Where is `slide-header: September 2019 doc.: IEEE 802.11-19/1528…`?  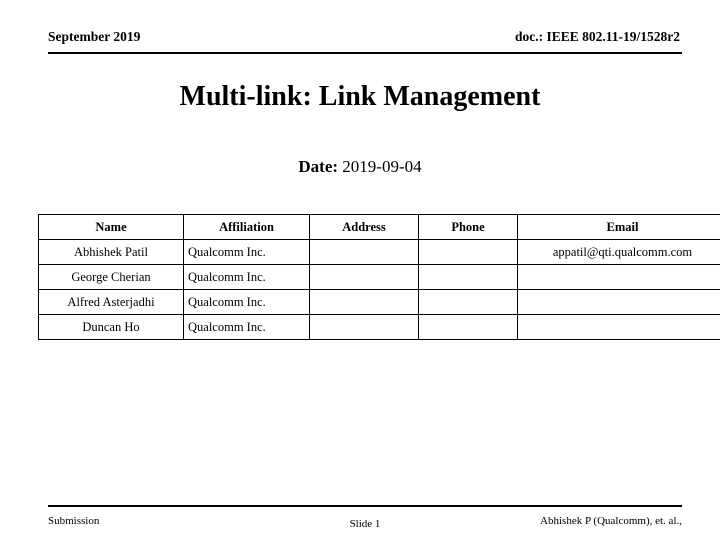
slide-header: September 2019 doc.: IEEE 802.11-19/1528… is located at coordinates (365, 41).